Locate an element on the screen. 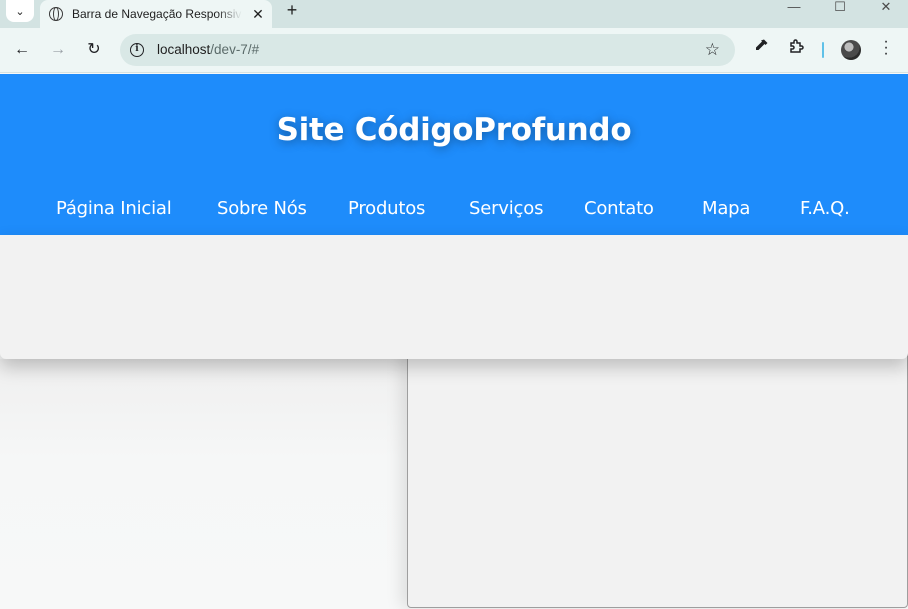 The image size is (908, 609). forward-icon: → is located at coordinates (58, 50).